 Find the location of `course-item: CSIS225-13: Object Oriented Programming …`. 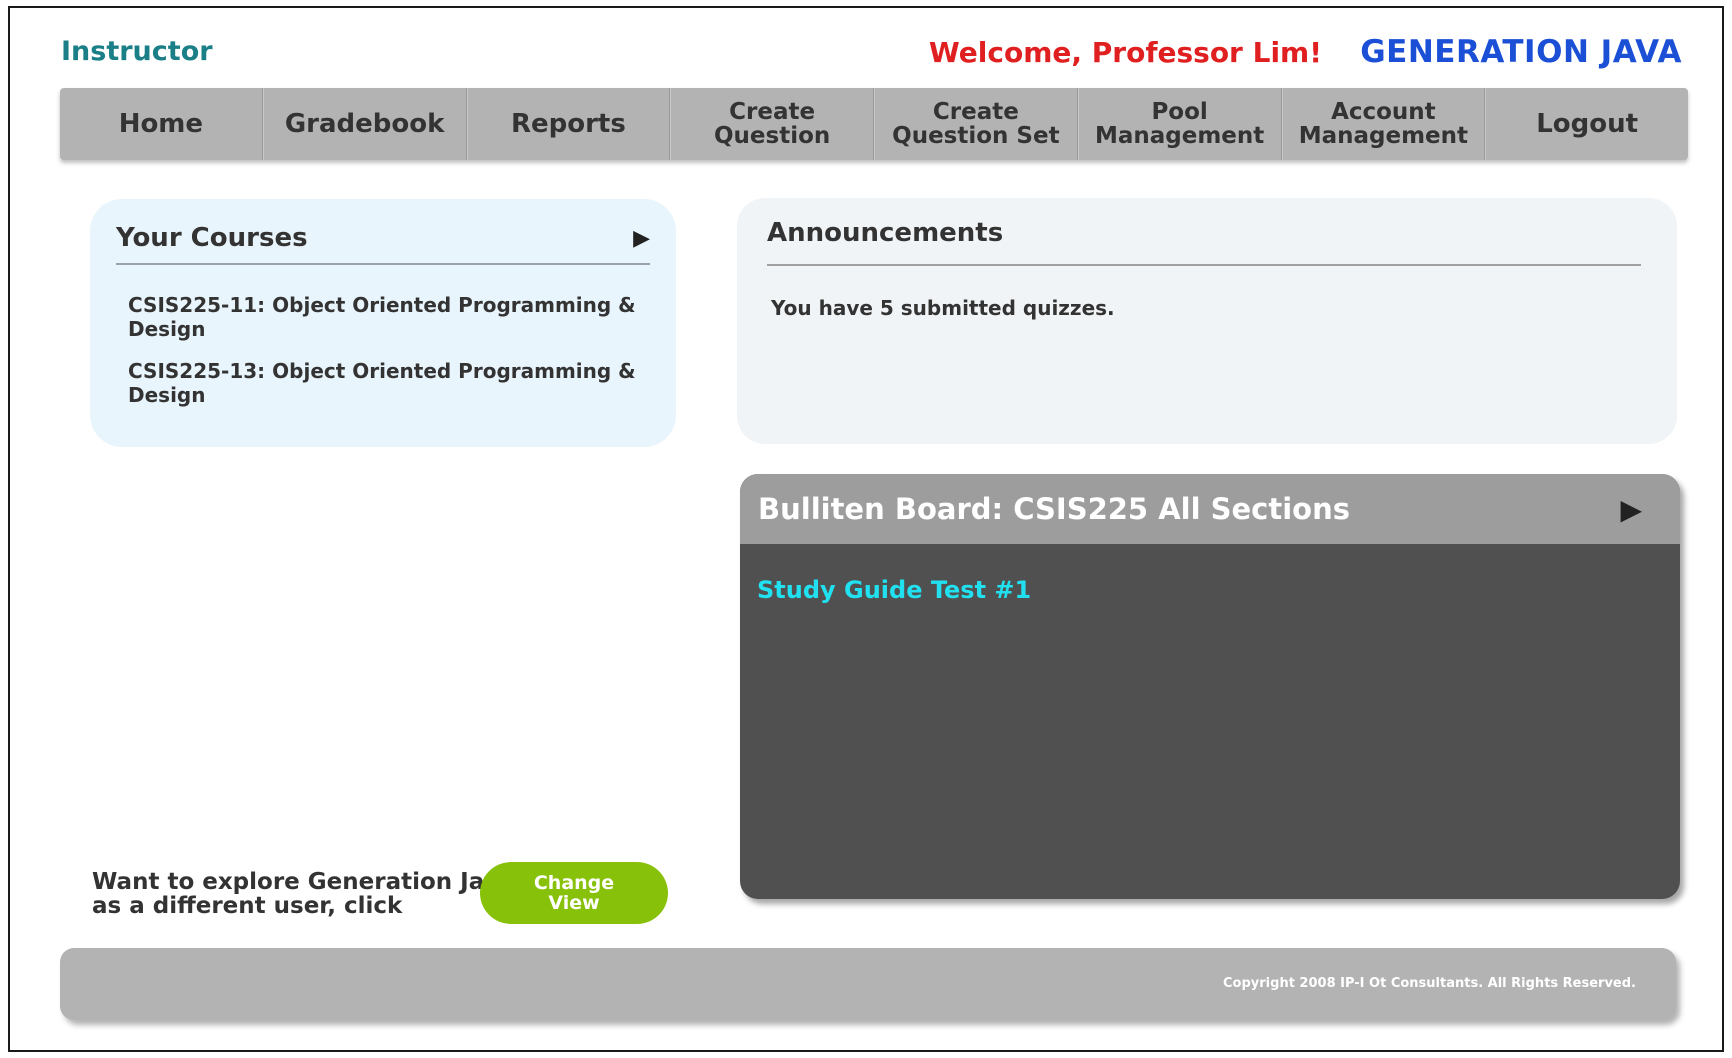

course-item: CSIS225-13: Object Oriented Programming … is located at coordinates (389, 383).